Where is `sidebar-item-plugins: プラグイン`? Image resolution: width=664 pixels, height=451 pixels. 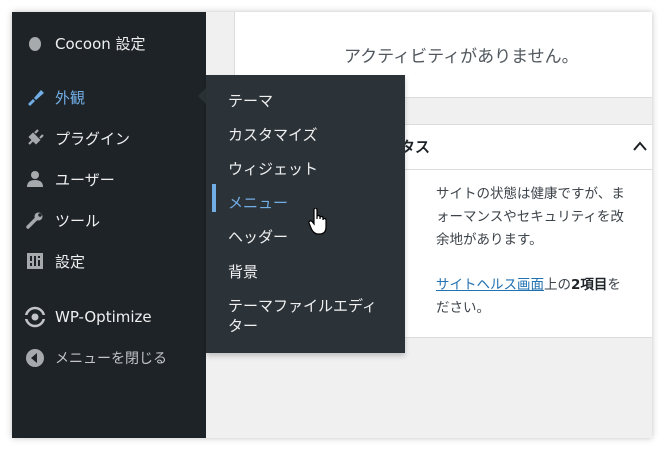 sidebar-item-plugins: プラグイン is located at coordinates (109, 138).